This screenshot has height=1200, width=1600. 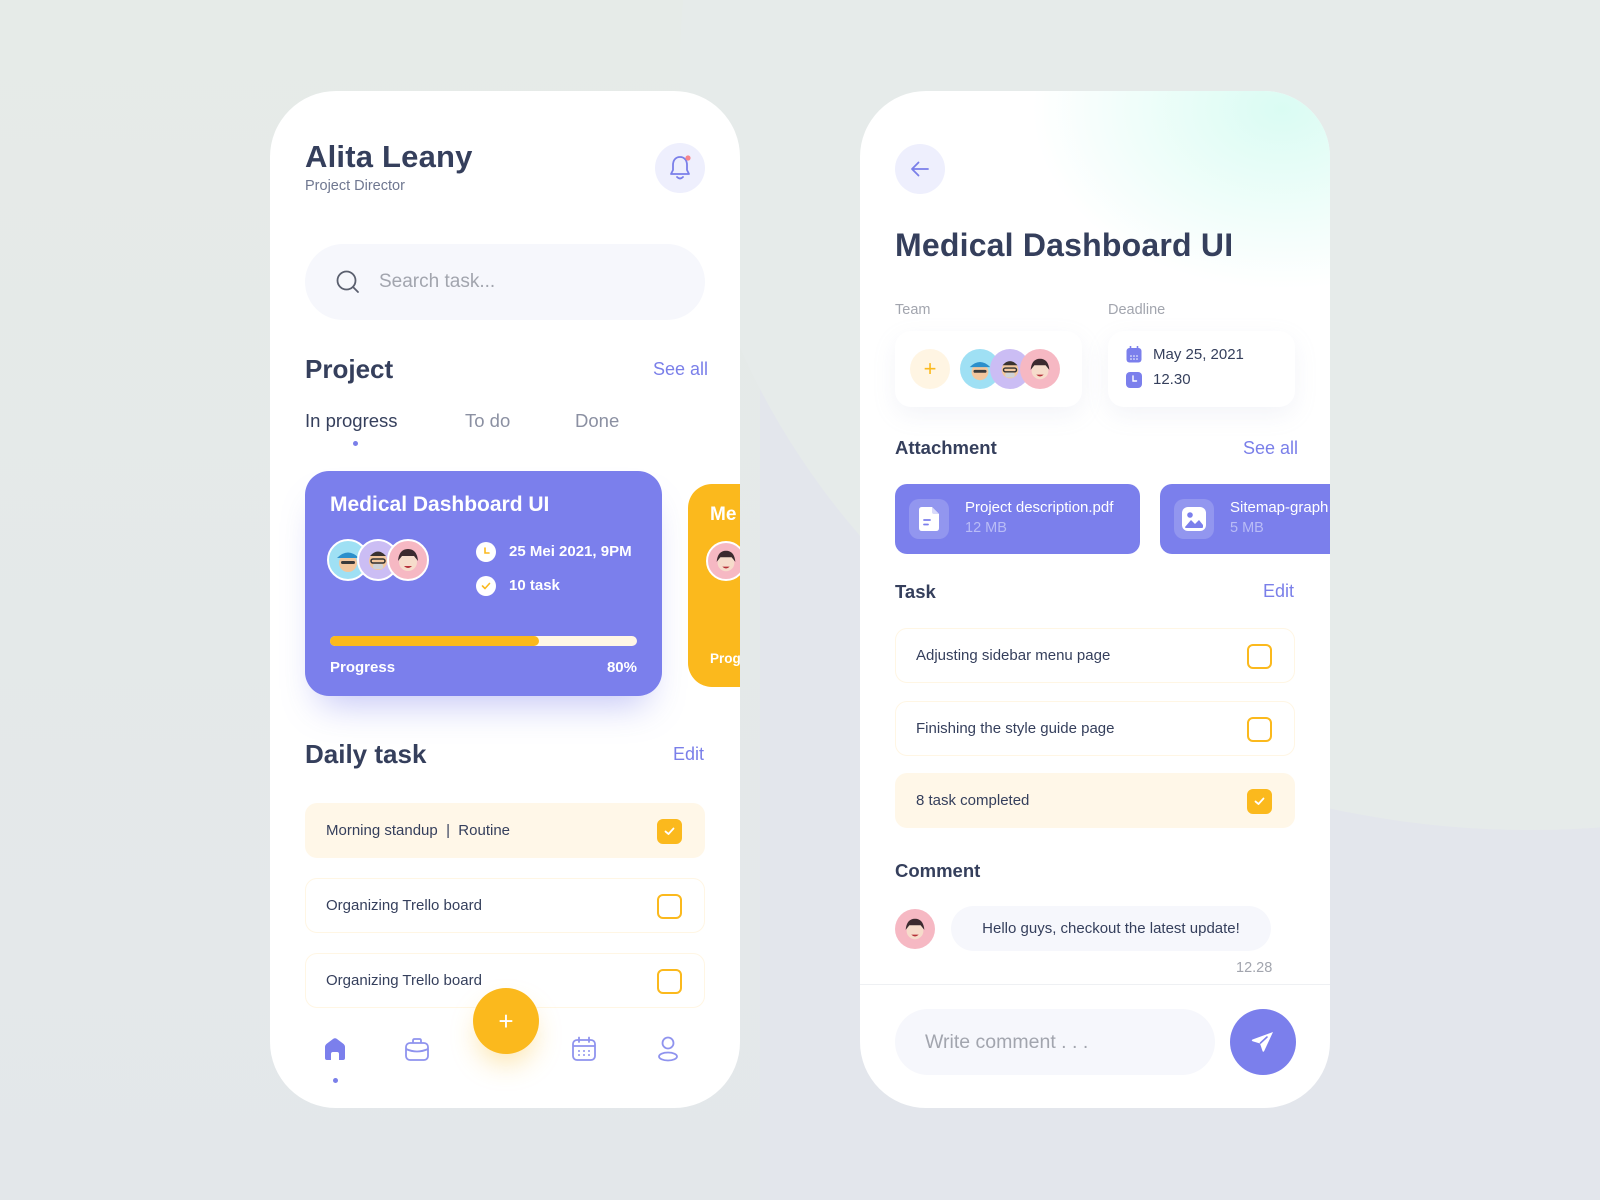 What do you see at coordinates (1279, 507) in the screenshot?
I see `attachment-name: Sitemap-graph` at bounding box center [1279, 507].